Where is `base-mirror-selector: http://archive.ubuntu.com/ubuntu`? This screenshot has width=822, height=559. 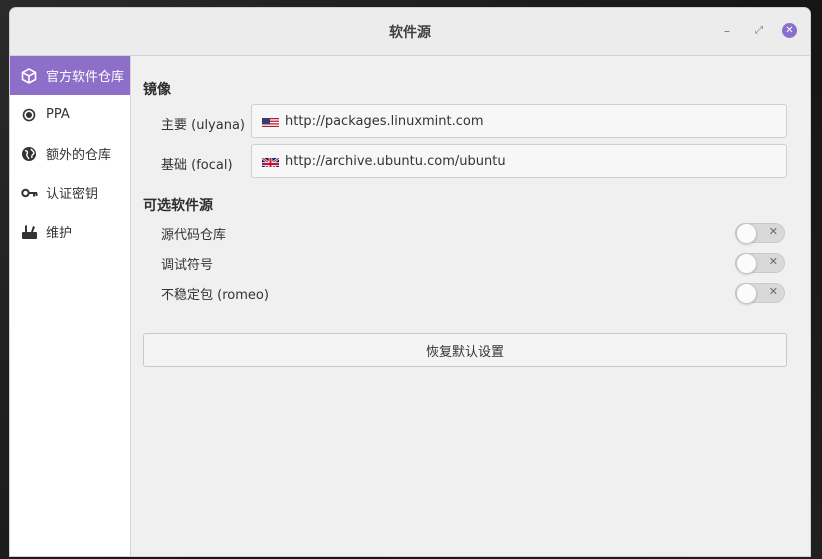 base-mirror-selector: http://archive.ubuntu.com/ubuntu is located at coordinates (519, 161).